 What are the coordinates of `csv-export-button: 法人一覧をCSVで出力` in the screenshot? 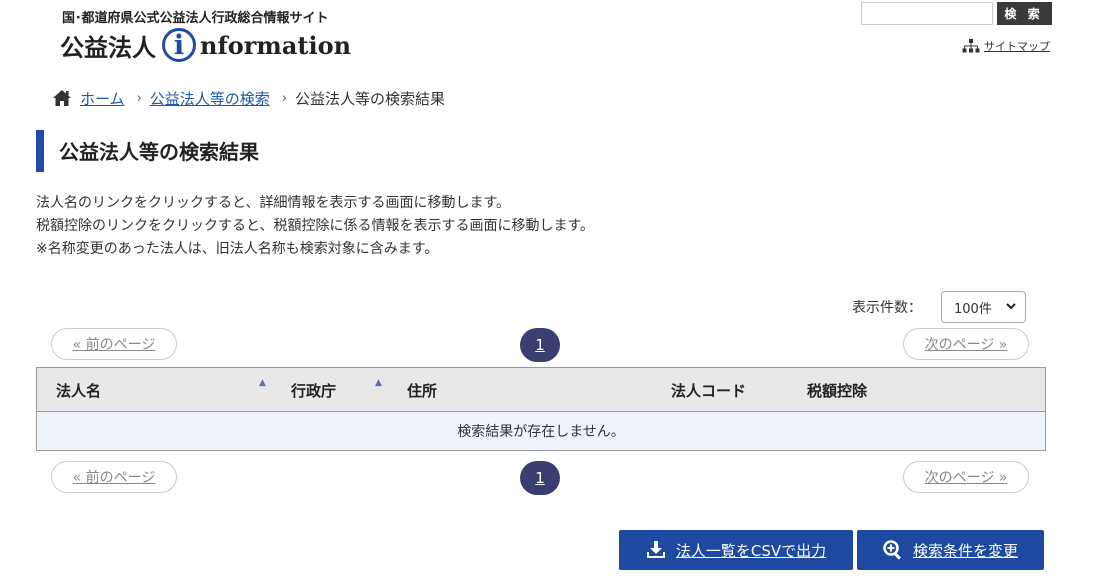 It's located at (736, 550).